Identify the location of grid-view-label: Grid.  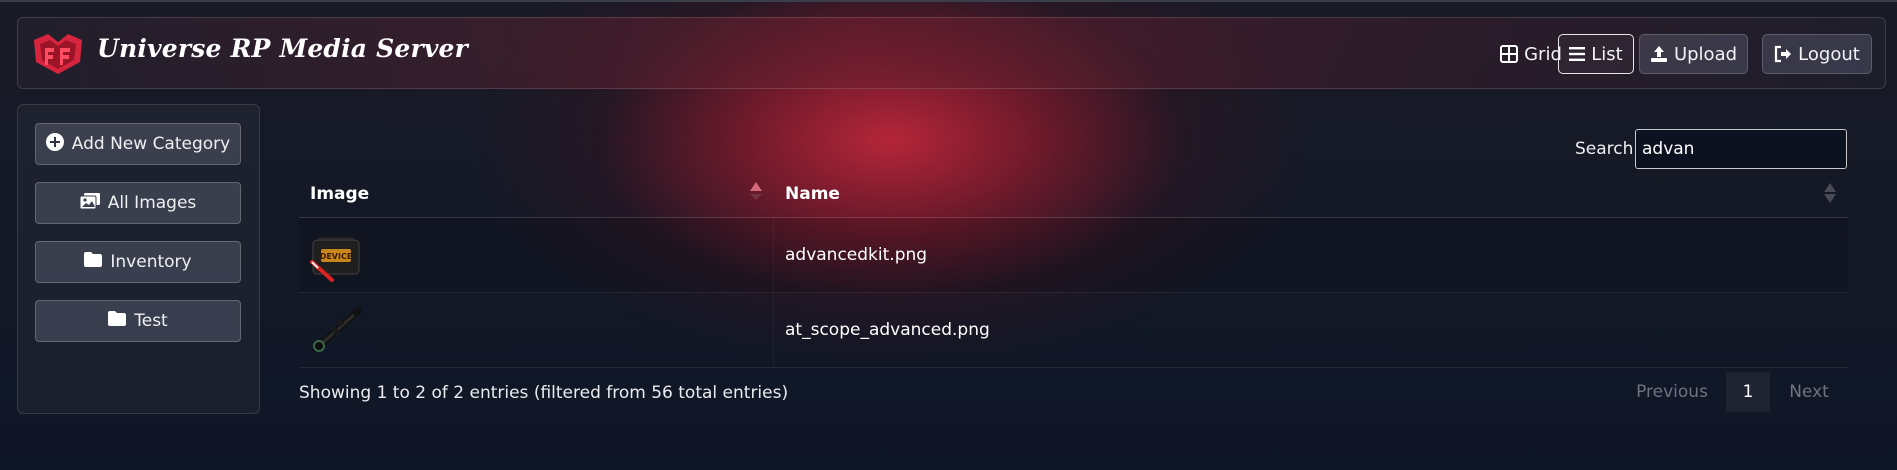
(1543, 54).